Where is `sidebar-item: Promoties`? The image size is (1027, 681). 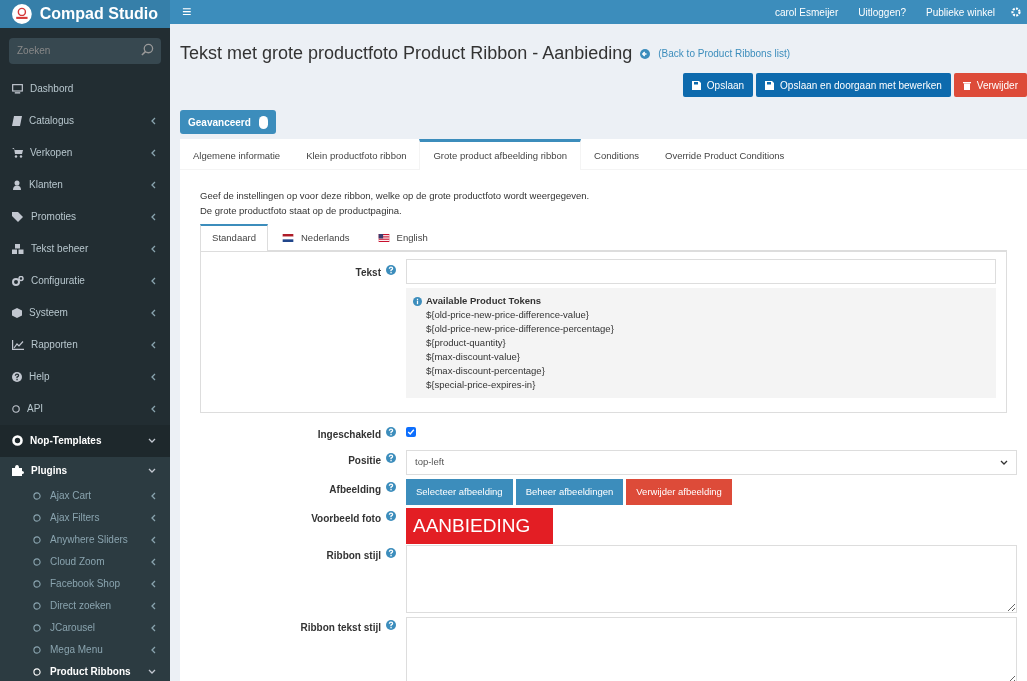 sidebar-item: Promoties is located at coordinates (85, 216).